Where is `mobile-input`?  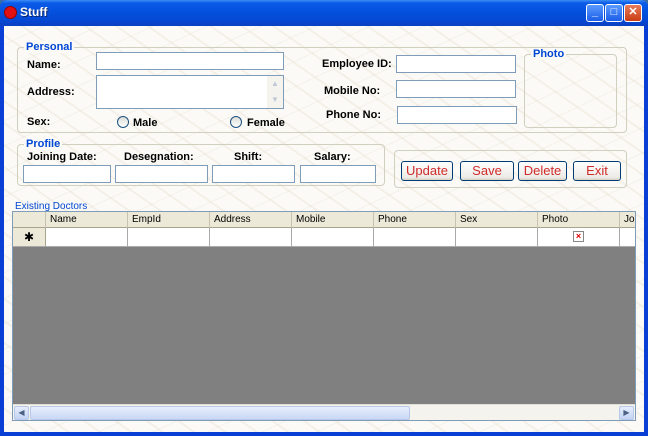 mobile-input is located at coordinates (456, 89).